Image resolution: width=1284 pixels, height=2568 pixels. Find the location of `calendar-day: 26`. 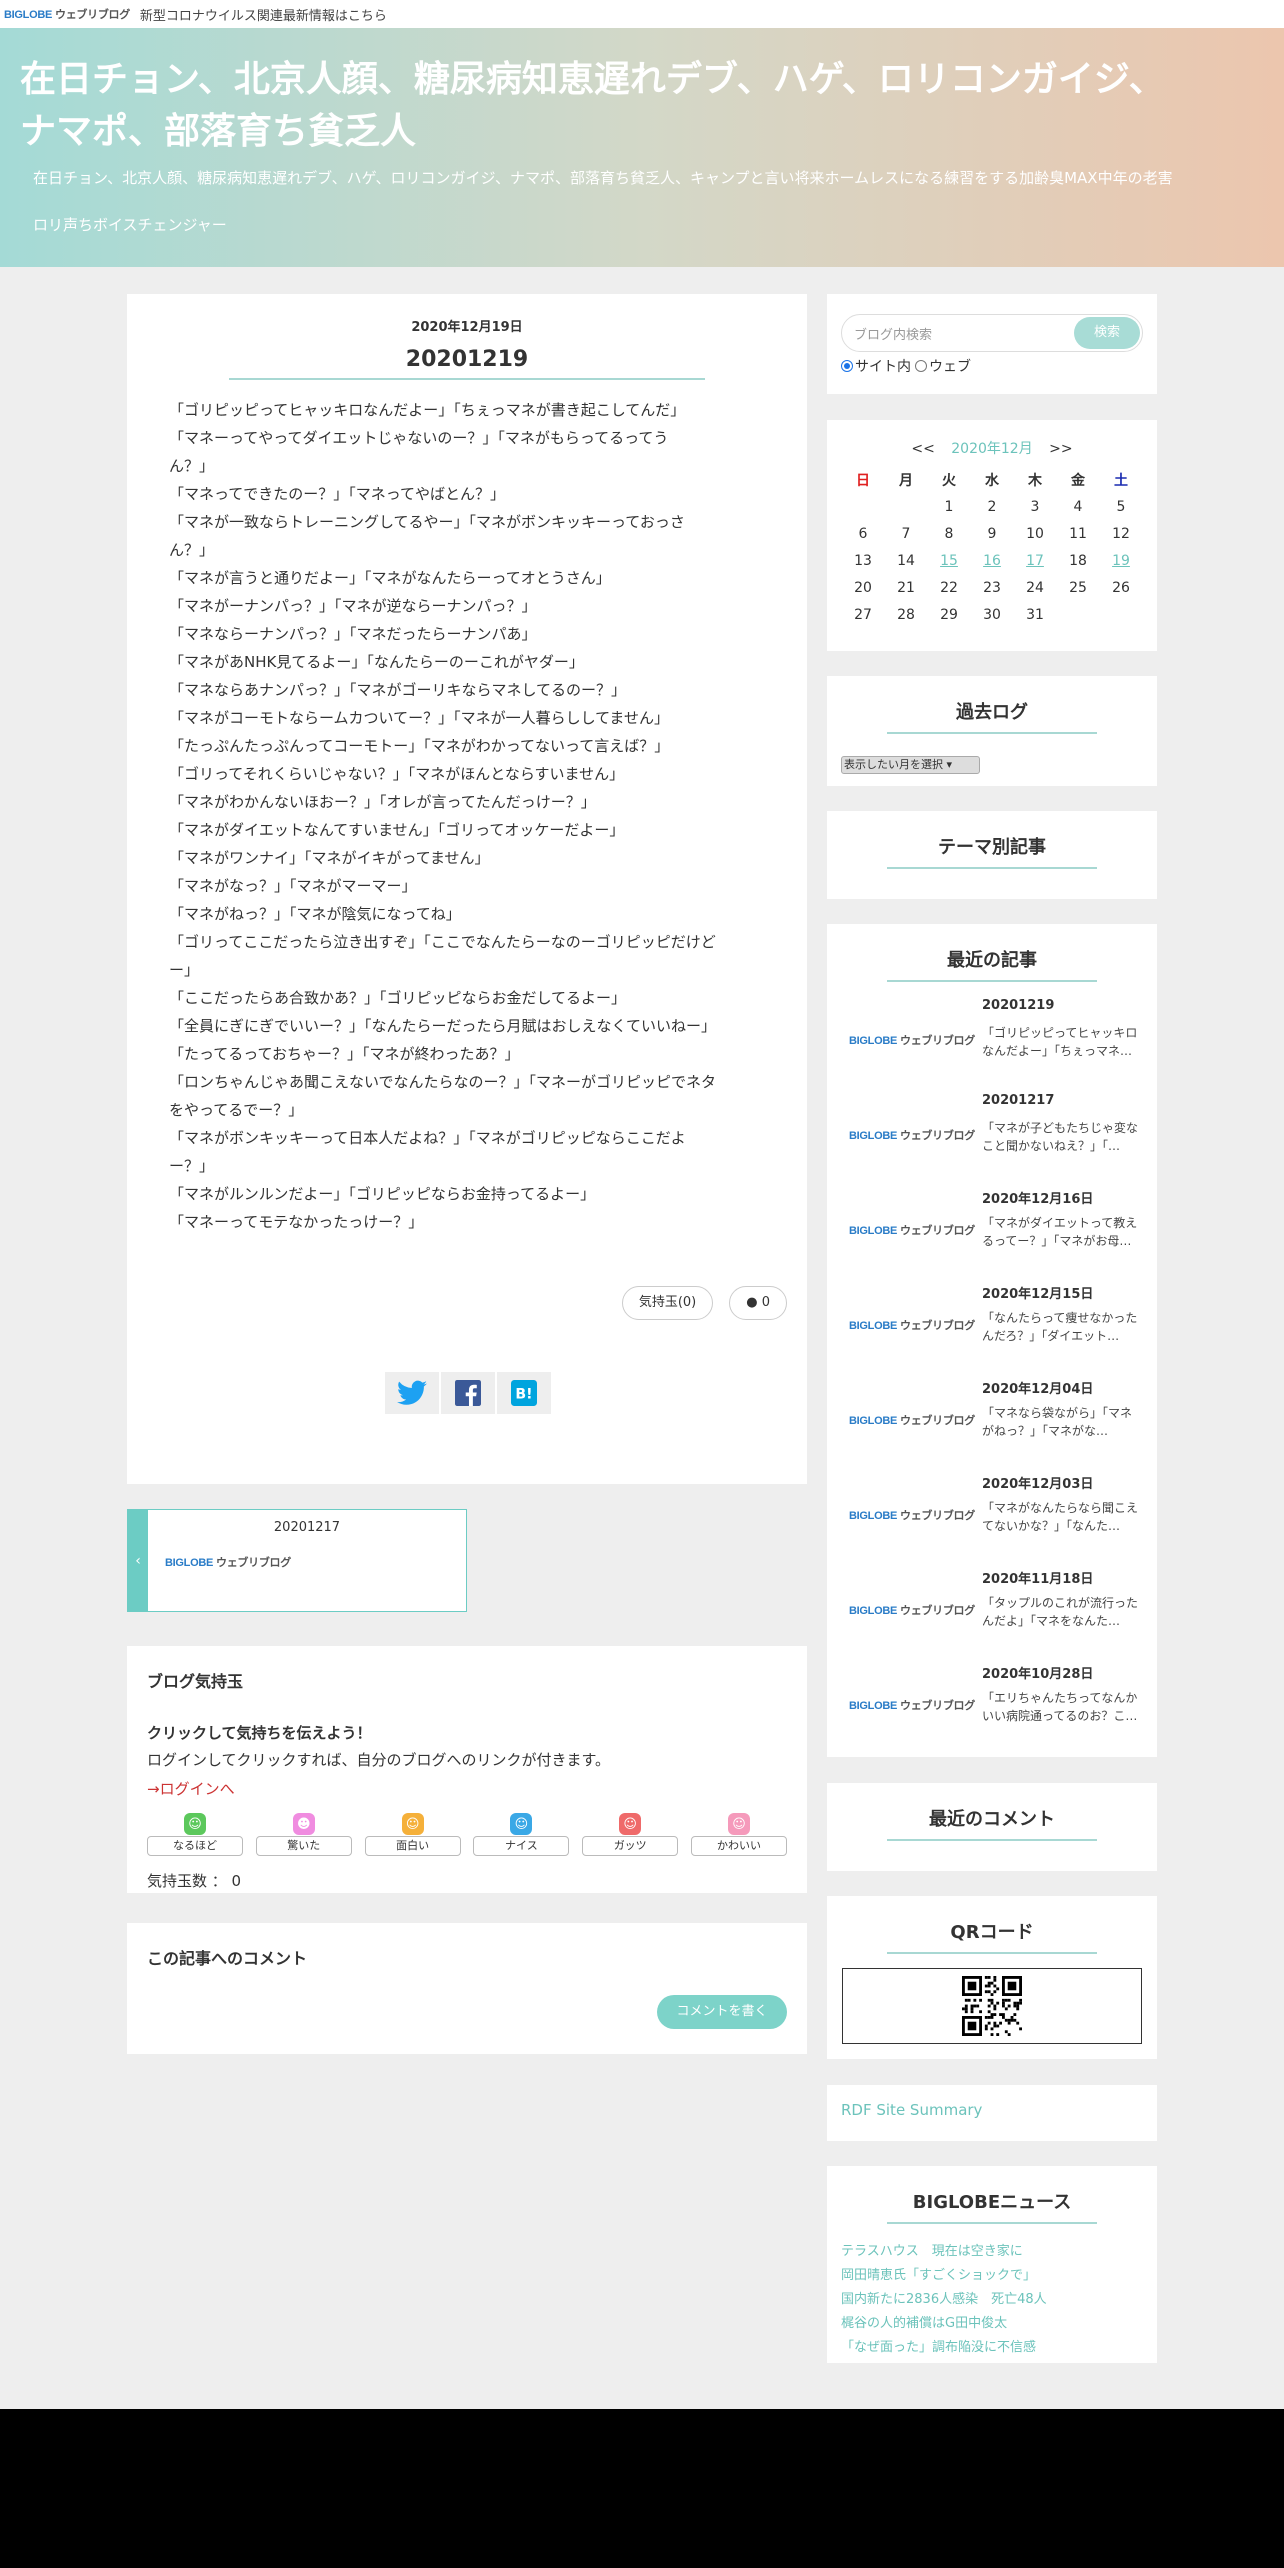

calendar-day: 26 is located at coordinates (1121, 587).